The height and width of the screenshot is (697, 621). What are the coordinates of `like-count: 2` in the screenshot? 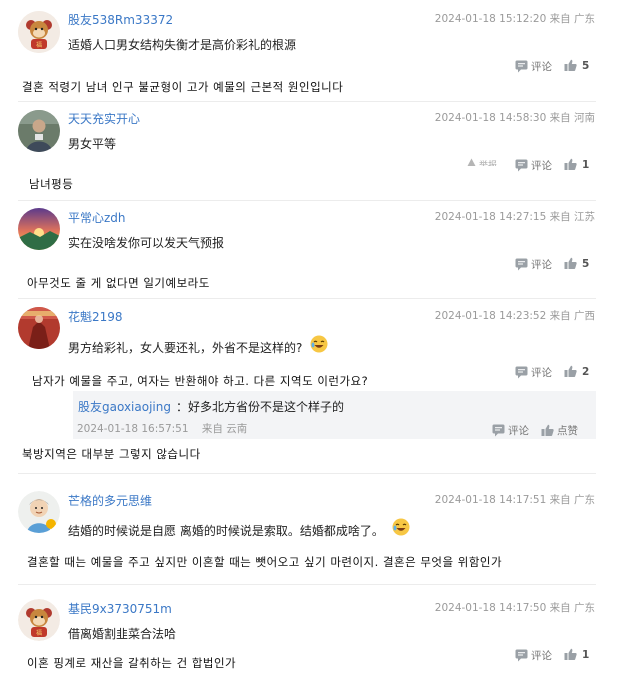 It's located at (586, 371).